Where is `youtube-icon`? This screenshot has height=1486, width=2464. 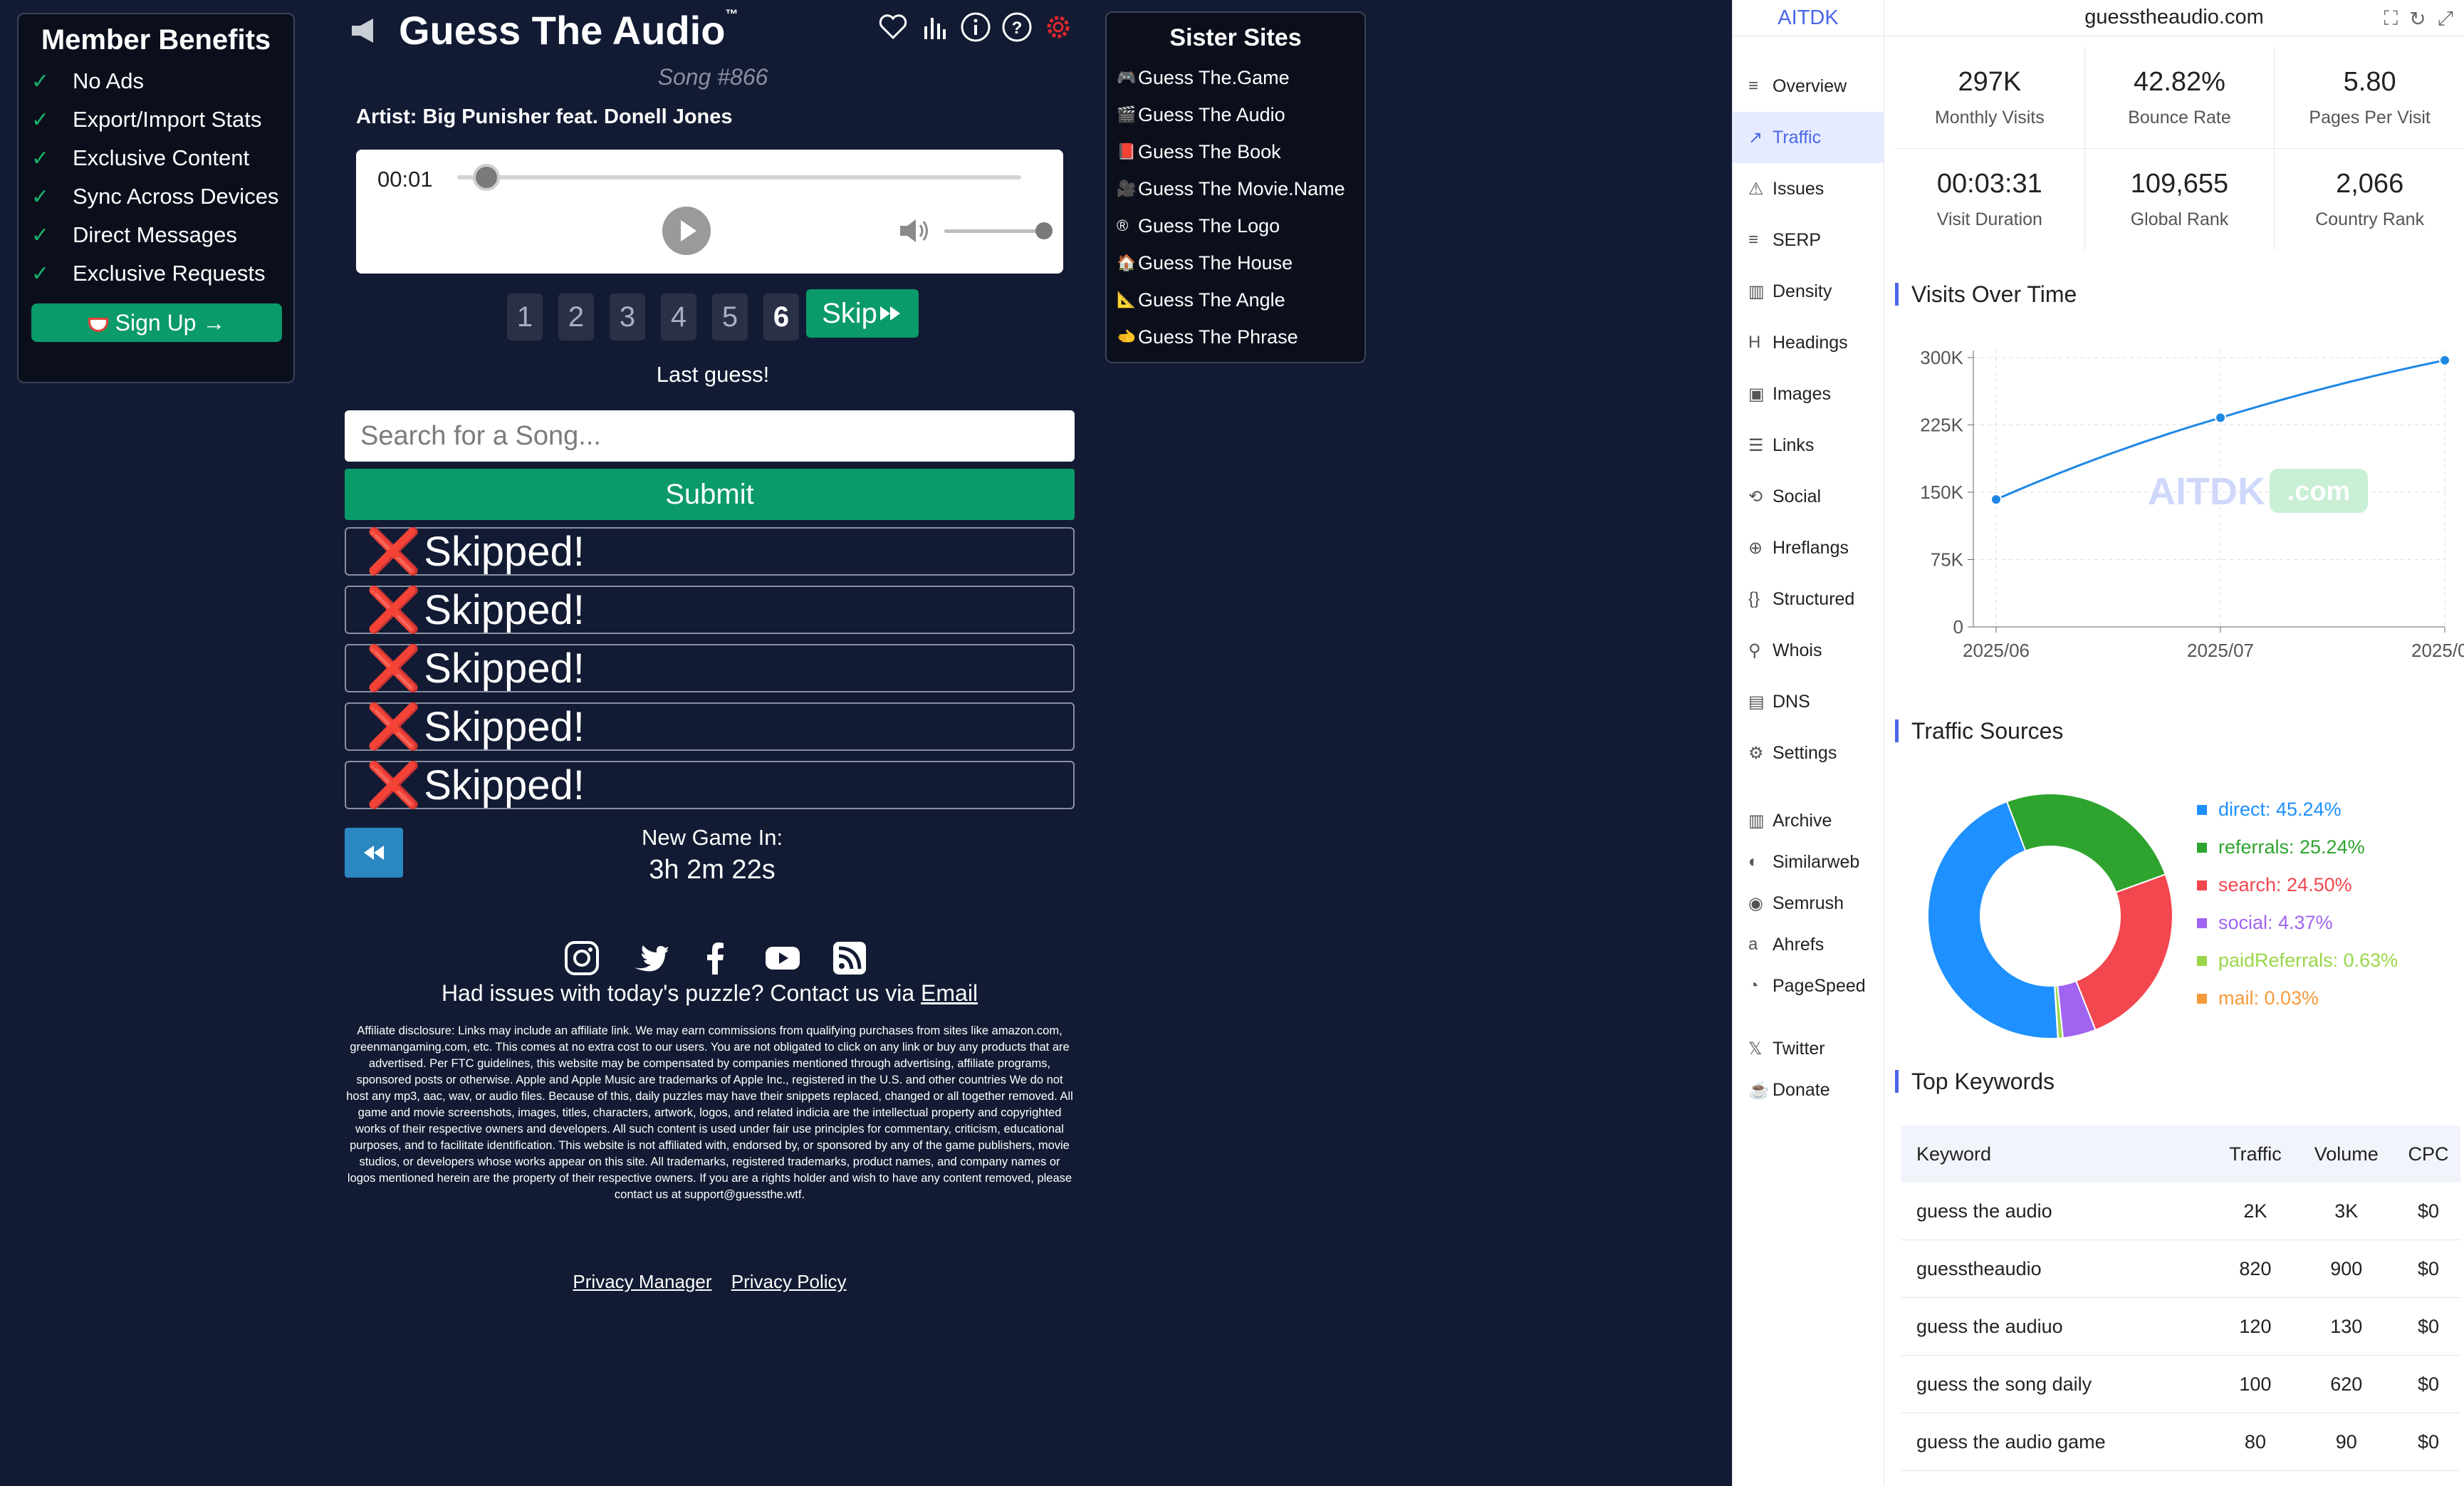
youtube-icon is located at coordinates (782, 958).